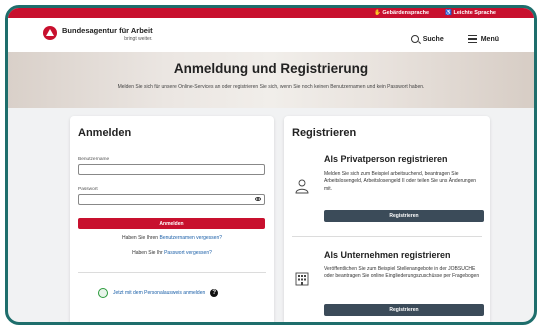  I want to click on password-input, so click(171, 199).